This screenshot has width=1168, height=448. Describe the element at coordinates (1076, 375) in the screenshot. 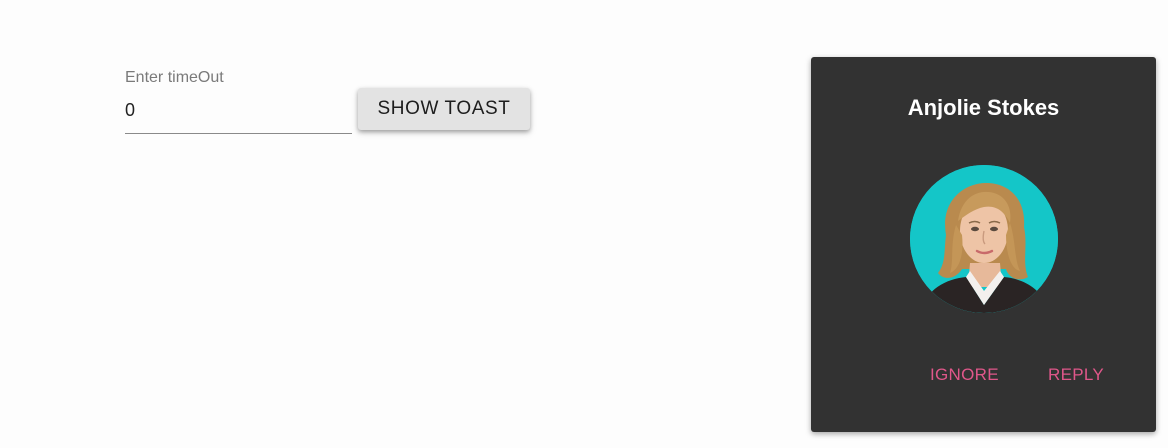

I see `reply-button: REPLY` at that location.